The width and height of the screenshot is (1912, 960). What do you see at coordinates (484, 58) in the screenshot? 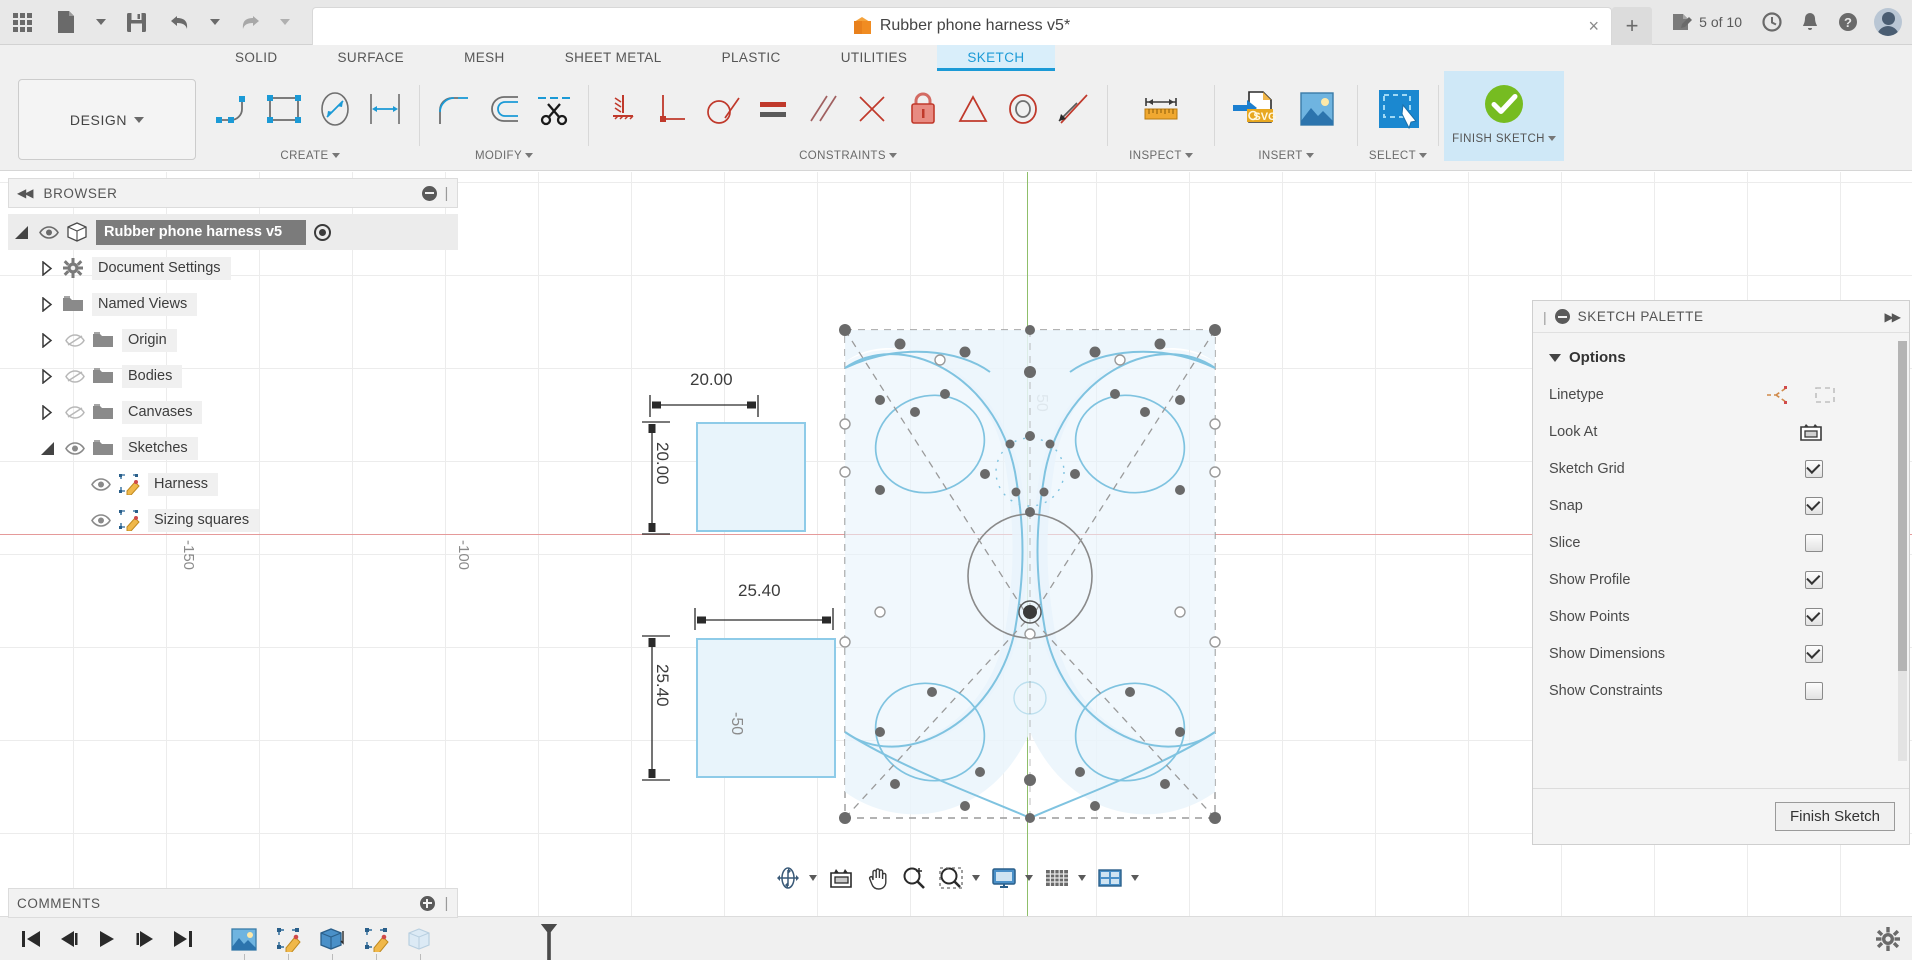
I see `tab-mesh: MESH` at bounding box center [484, 58].